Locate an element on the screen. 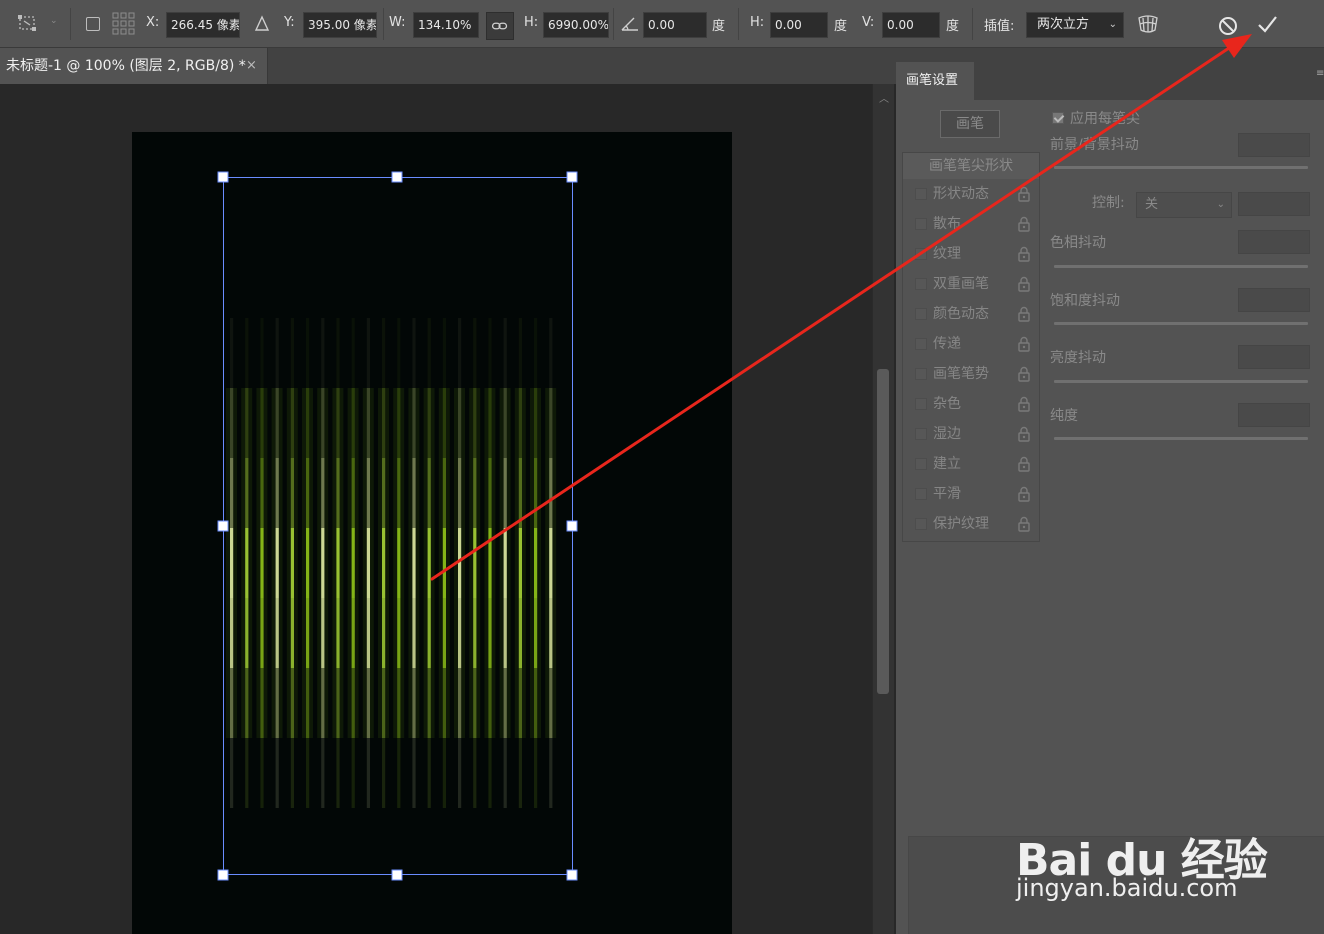 Image resolution: width=1324 pixels, height=934 pixels. brush-option-item: 双重画笔 is located at coordinates (971, 284).